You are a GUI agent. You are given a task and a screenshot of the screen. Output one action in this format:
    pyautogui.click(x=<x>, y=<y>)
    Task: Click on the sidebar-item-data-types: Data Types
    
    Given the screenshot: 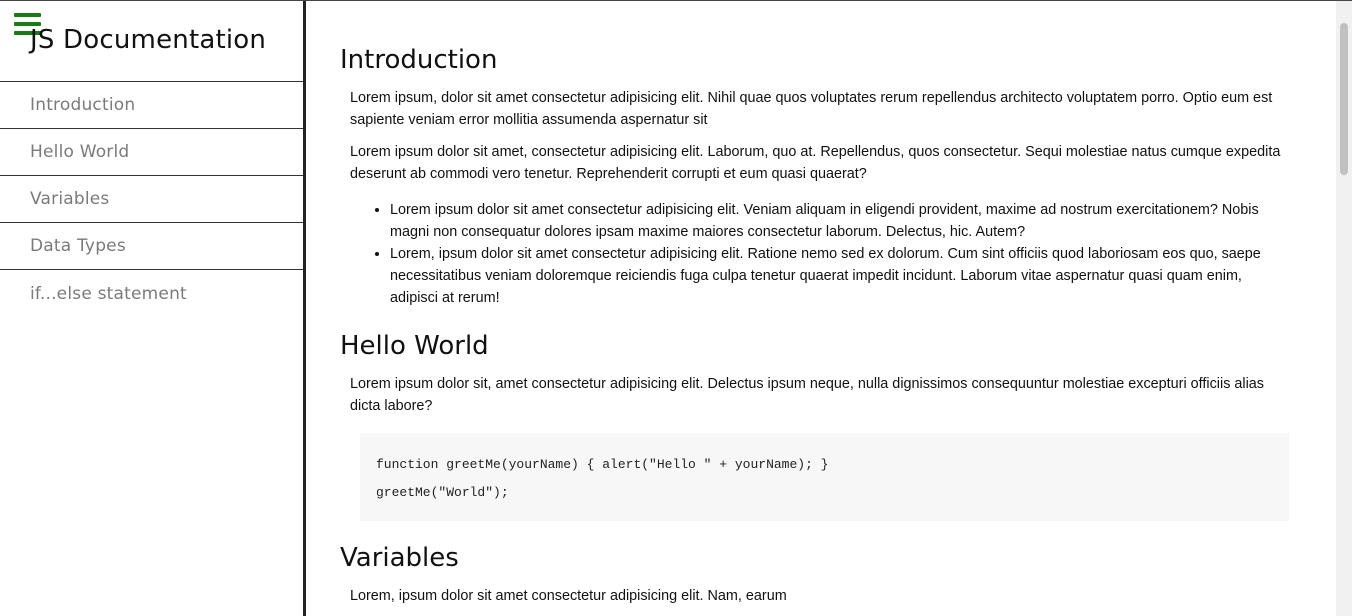 What is the action you would take?
    pyautogui.click(x=151, y=246)
    